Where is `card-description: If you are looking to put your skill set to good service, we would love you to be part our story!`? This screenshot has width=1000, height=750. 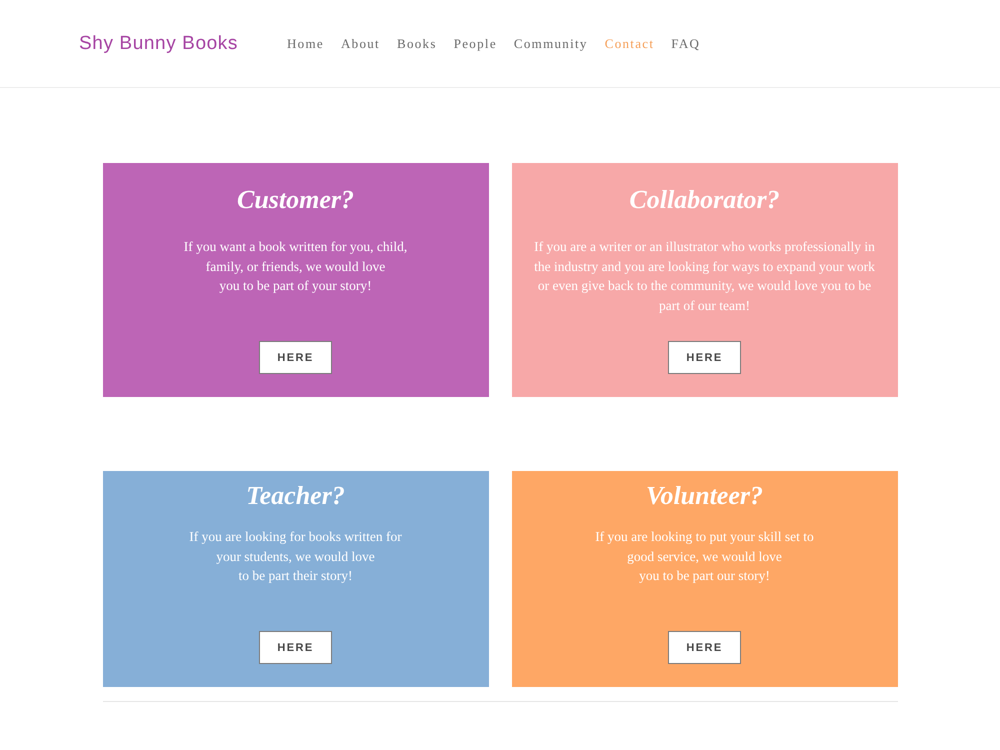
card-description: If you are looking to put your skill set to good service, we would love you to be part our story! is located at coordinates (704, 556).